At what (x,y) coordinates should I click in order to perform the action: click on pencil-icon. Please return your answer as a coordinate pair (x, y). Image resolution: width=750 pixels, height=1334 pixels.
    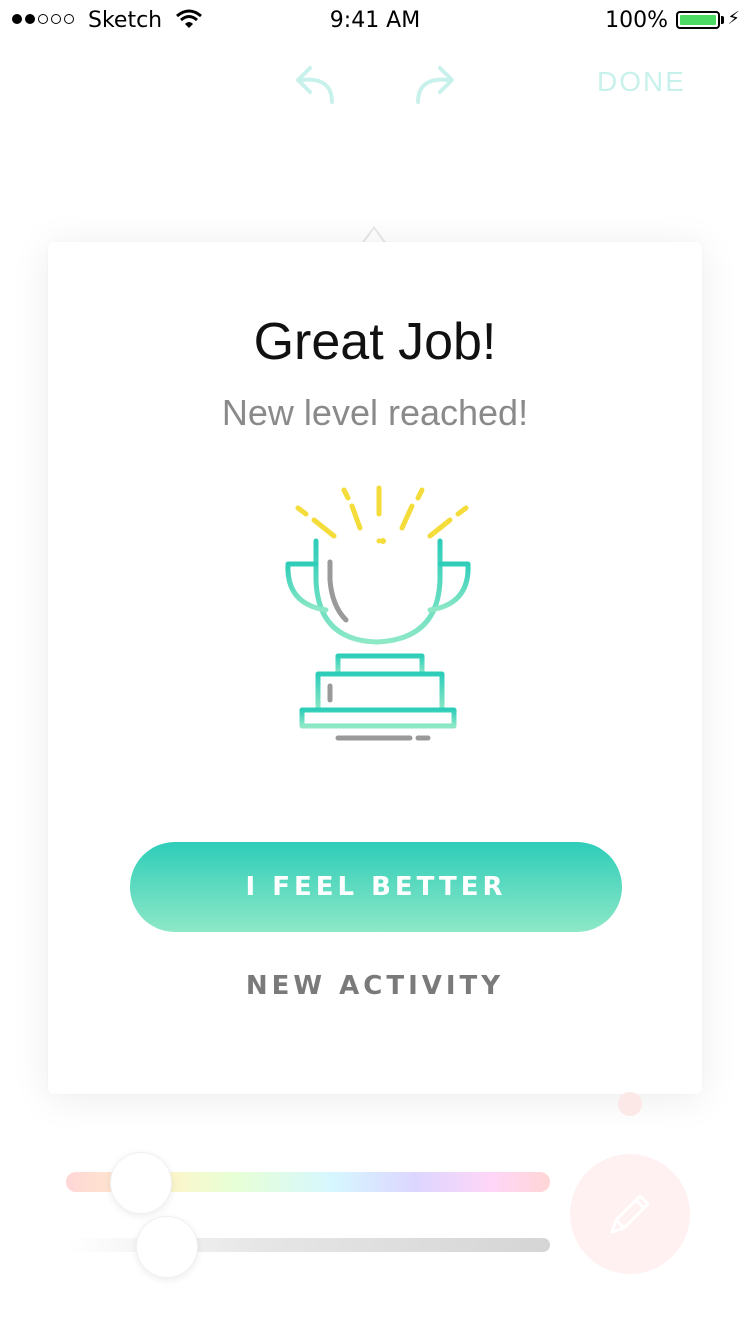
    Looking at the image, I should click on (630, 1214).